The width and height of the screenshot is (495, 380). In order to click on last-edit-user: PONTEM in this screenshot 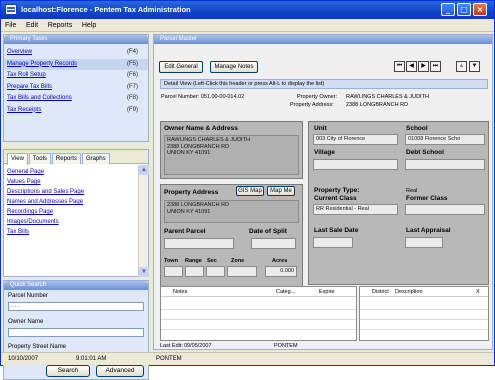, I will do `click(286, 346)`.